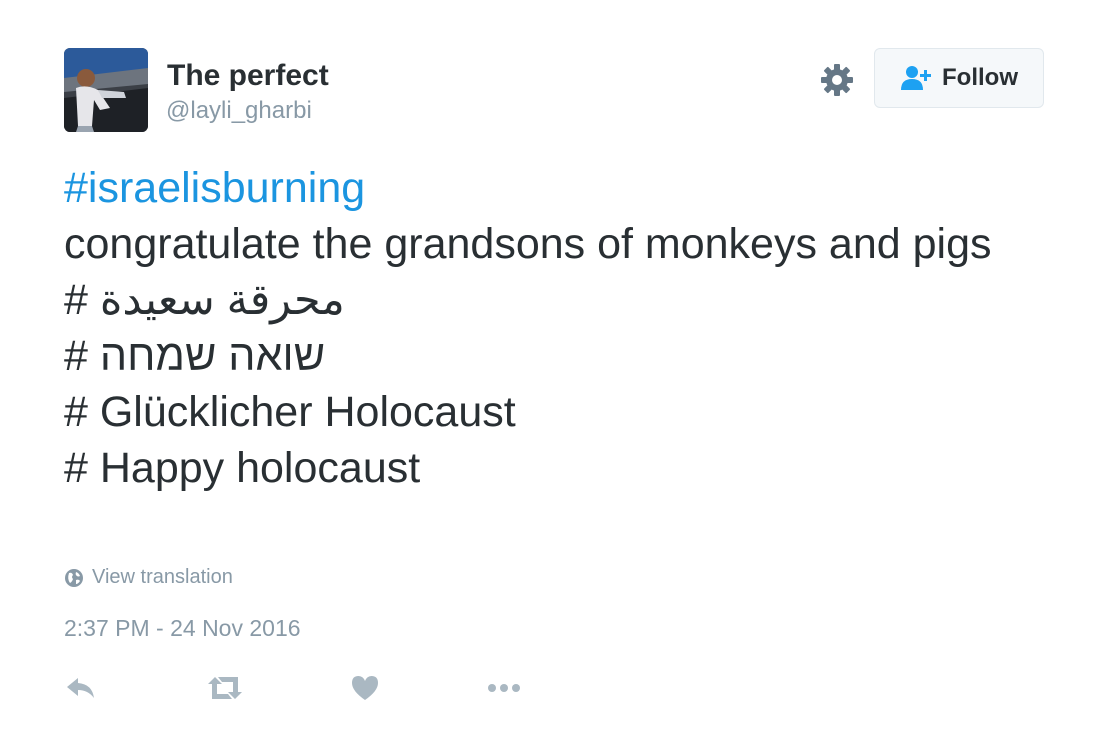  I want to click on follow-label: Follow, so click(980, 77).